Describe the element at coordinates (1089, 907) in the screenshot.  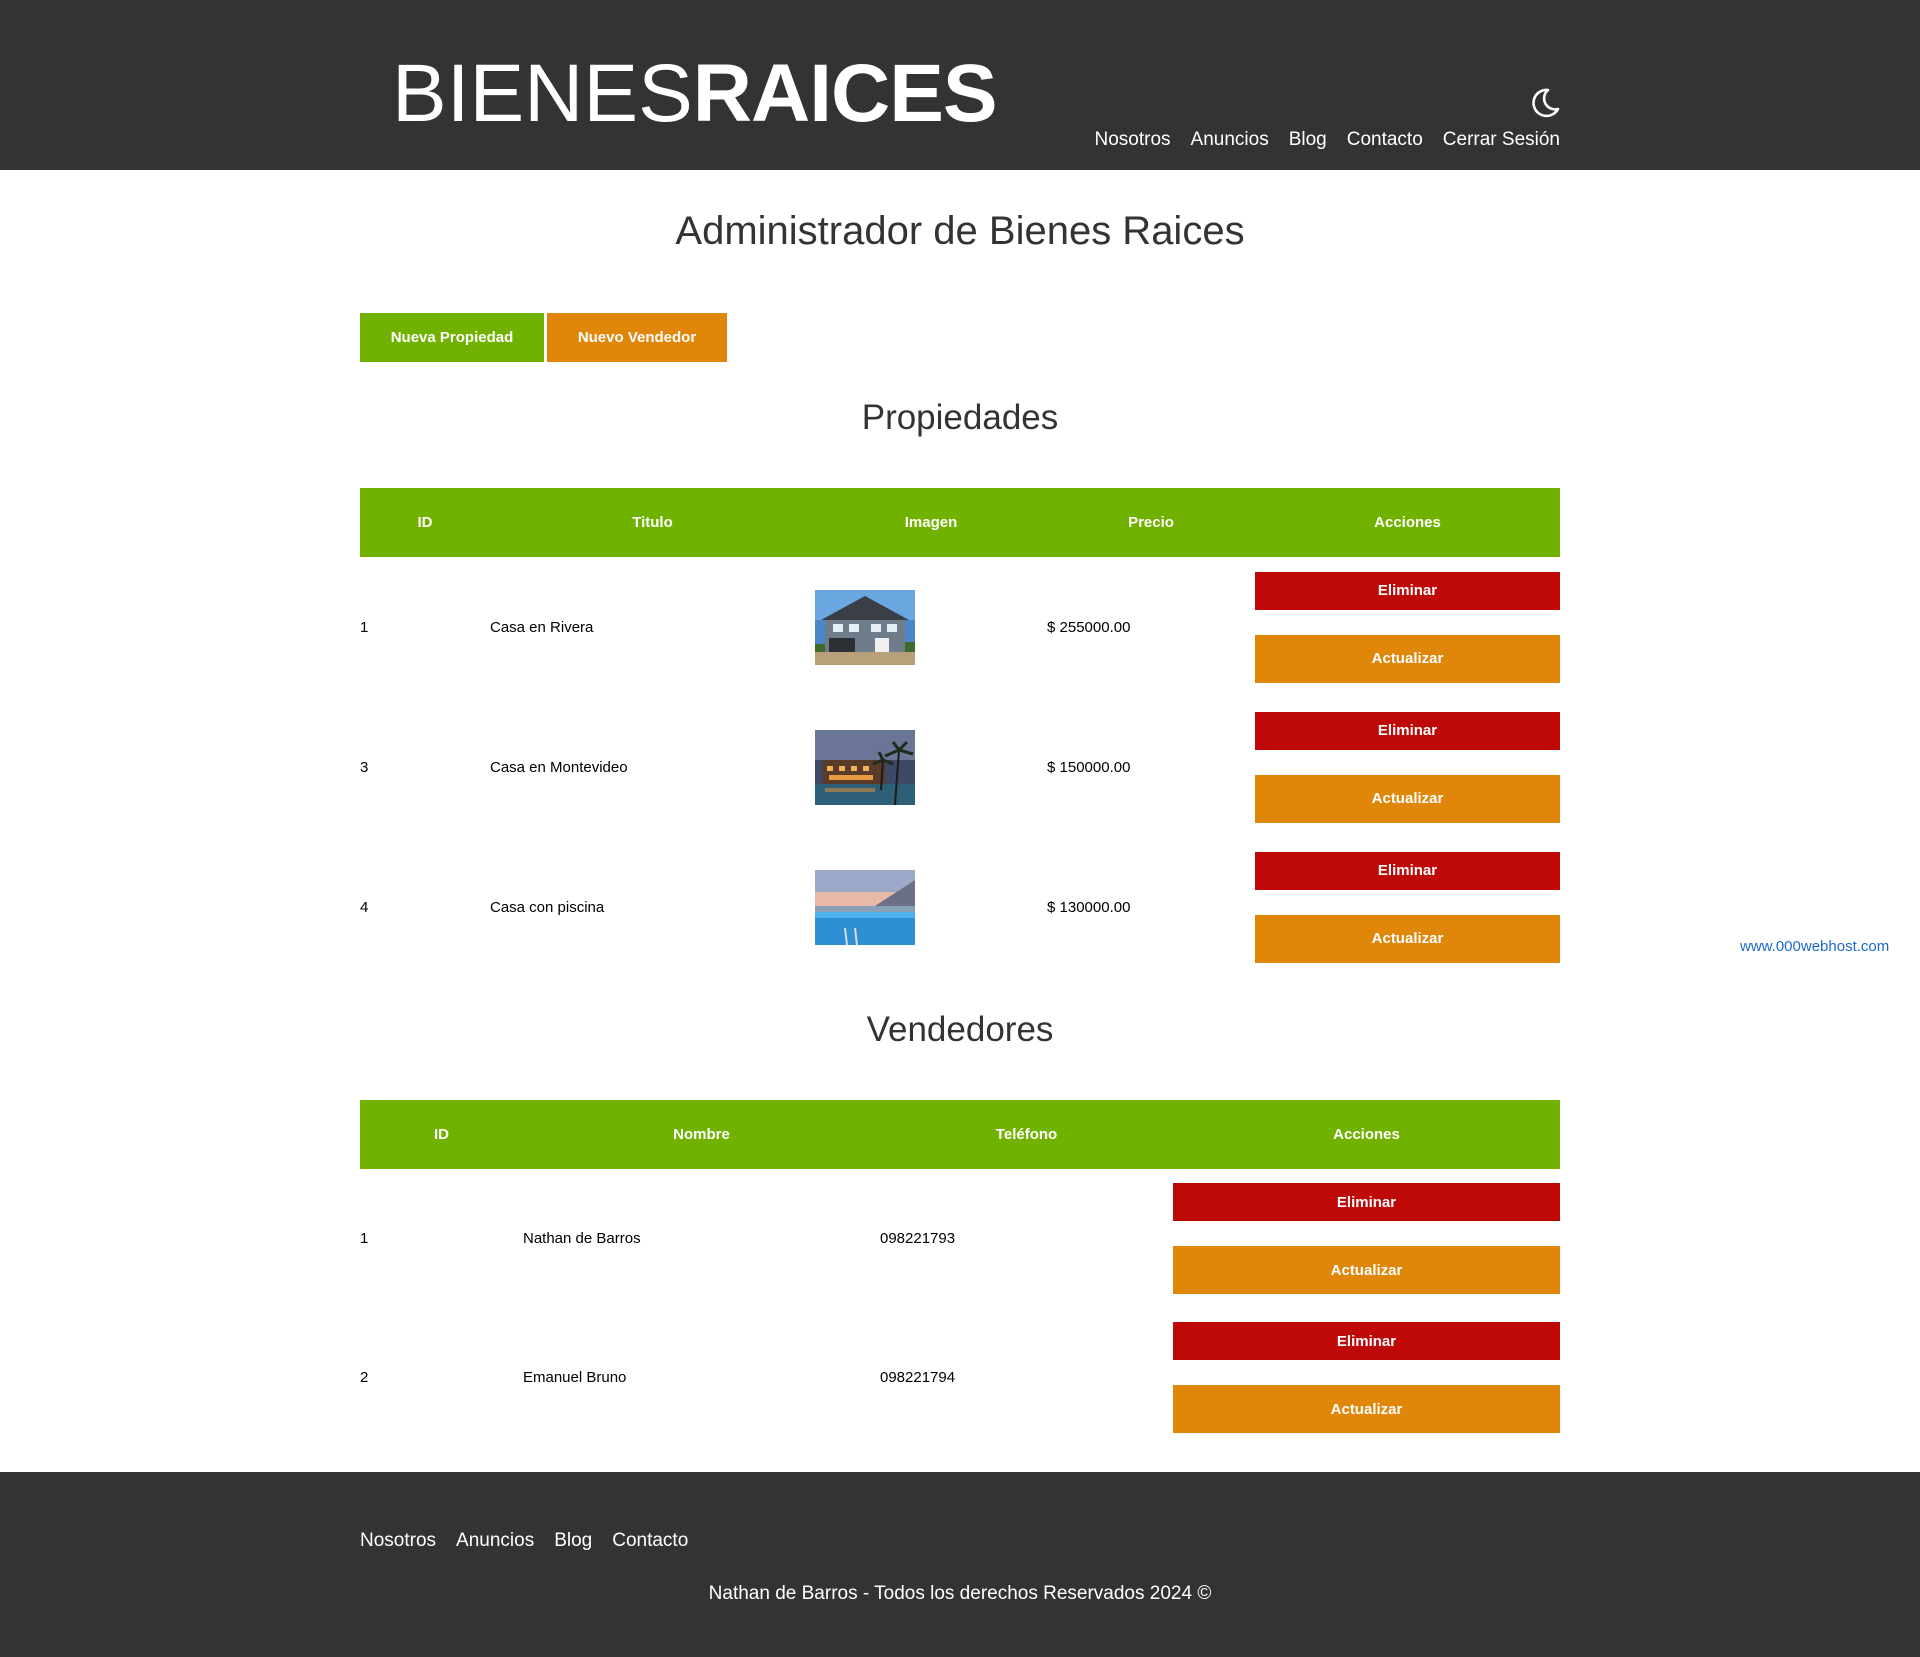
I see `property-price: $ 130000.00` at that location.